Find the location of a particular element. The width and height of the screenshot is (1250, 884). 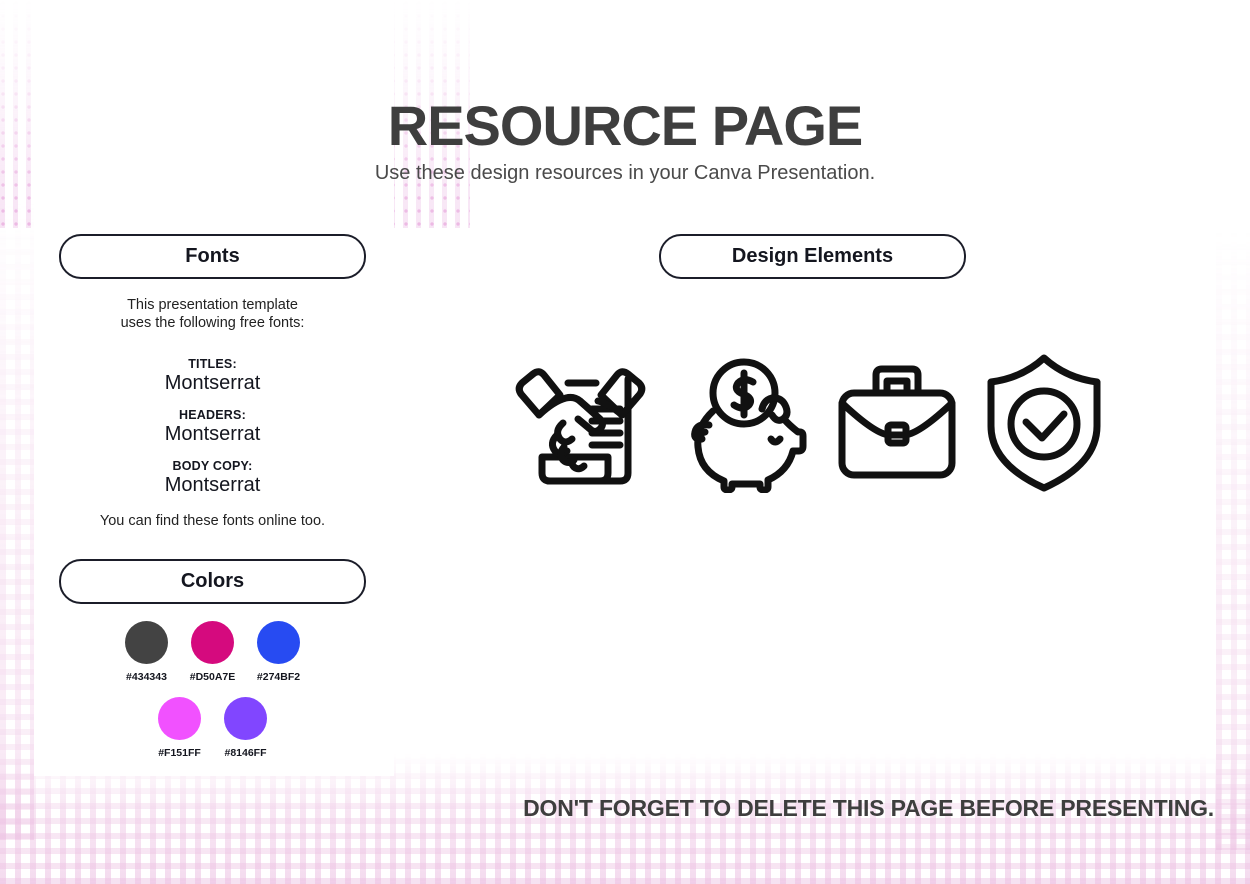

color-swatch-row-primary: #434343 #D50A7E #274BF2 is located at coordinates (212, 652).